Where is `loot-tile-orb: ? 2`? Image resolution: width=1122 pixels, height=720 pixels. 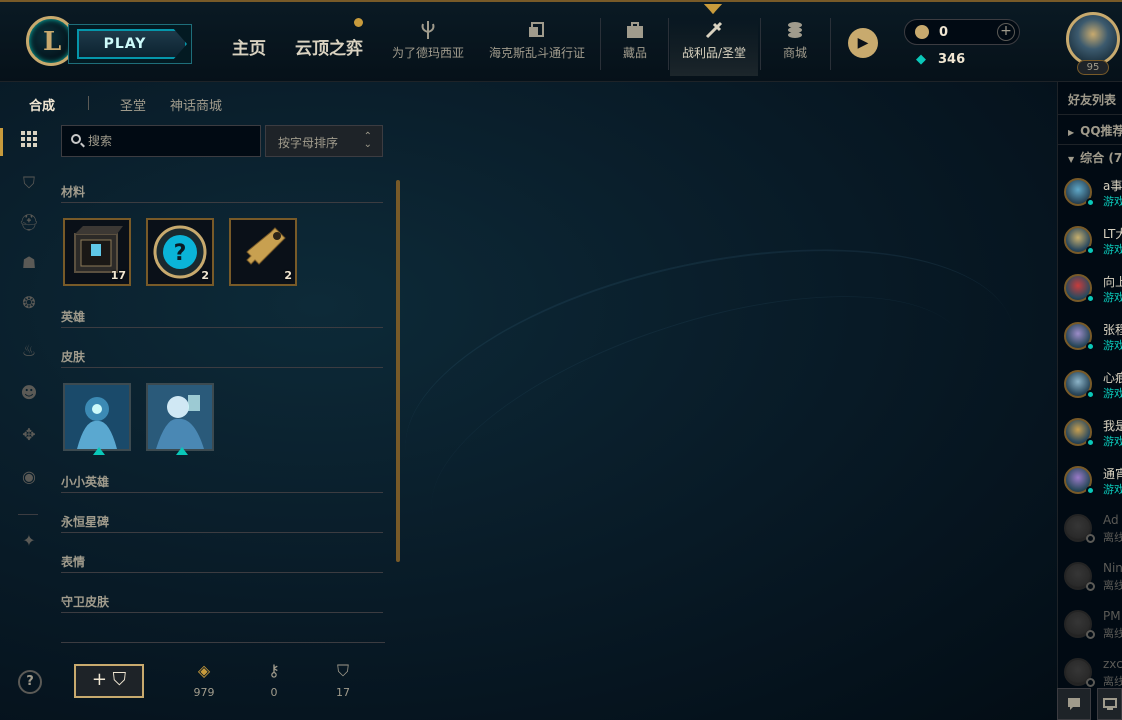
loot-tile-orb: ? 2 is located at coordinates (180, 252).